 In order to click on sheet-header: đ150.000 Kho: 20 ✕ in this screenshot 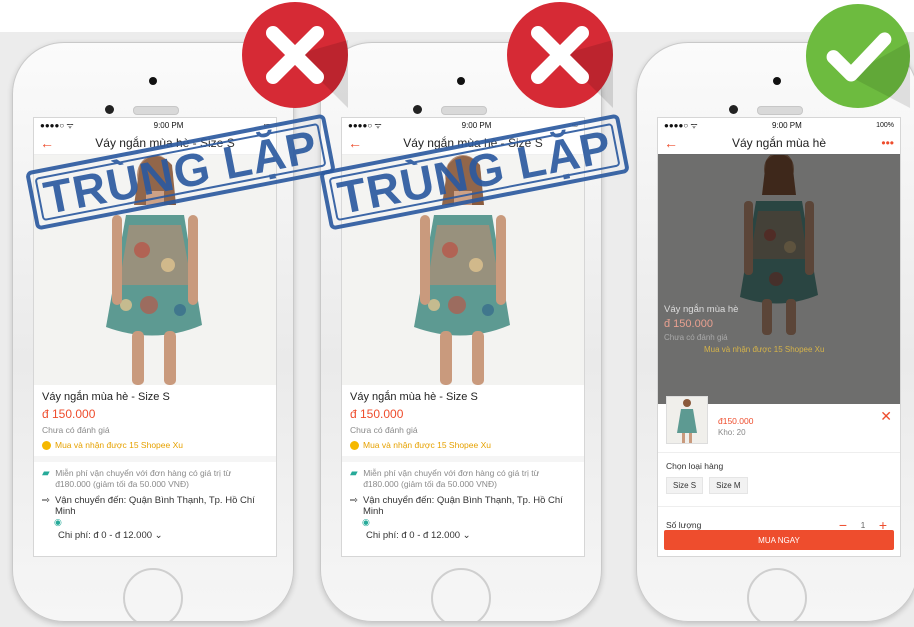, I will do `click(779, 424)`.